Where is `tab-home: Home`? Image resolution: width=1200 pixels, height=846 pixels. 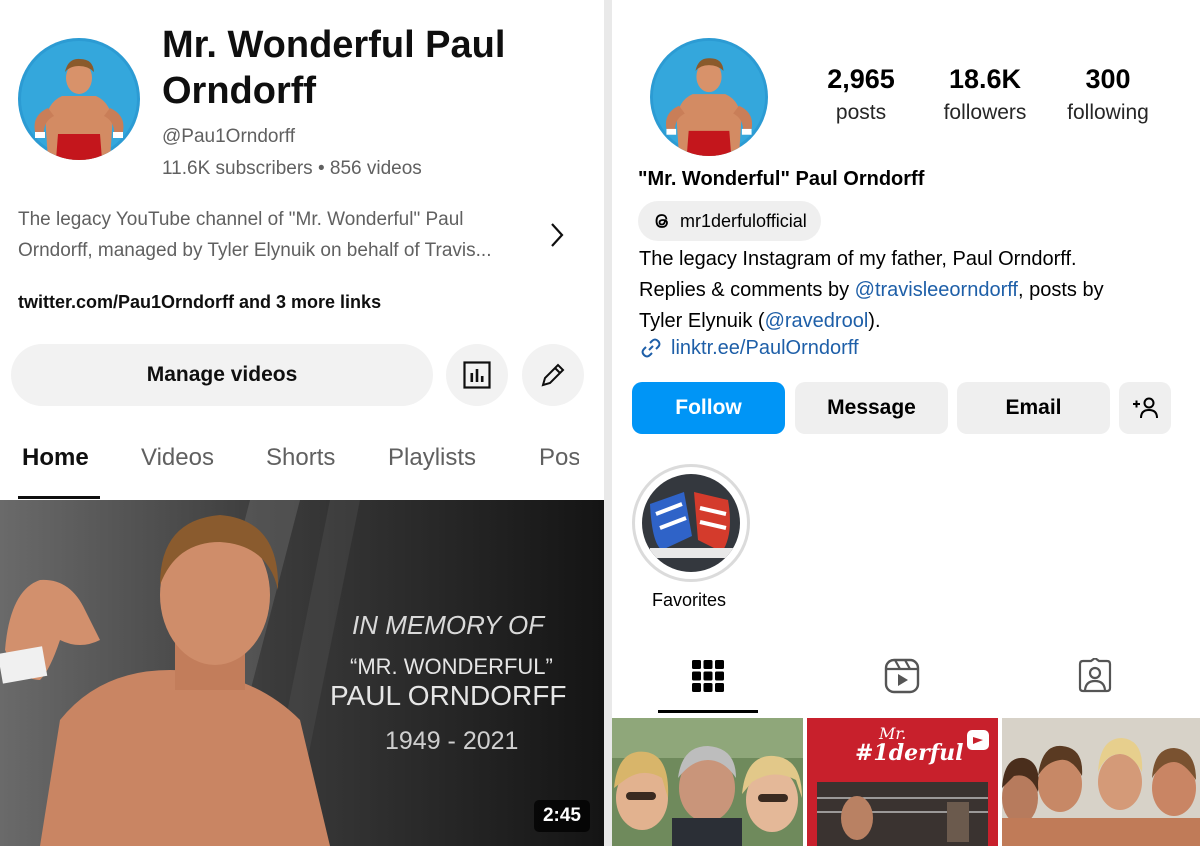
tab-home: Home is located at coordinates (55, 458).